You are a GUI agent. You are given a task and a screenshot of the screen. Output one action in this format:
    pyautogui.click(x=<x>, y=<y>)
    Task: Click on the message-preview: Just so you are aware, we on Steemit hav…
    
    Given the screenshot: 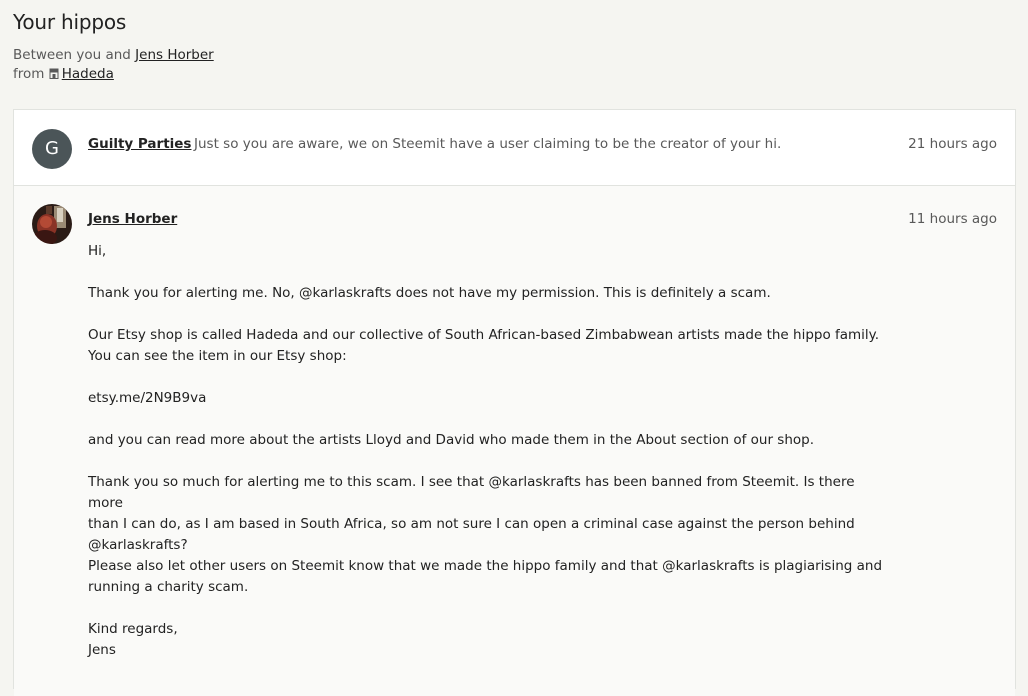 What is the action you would take?
    pyautogui.click(x=488, y=144)
    